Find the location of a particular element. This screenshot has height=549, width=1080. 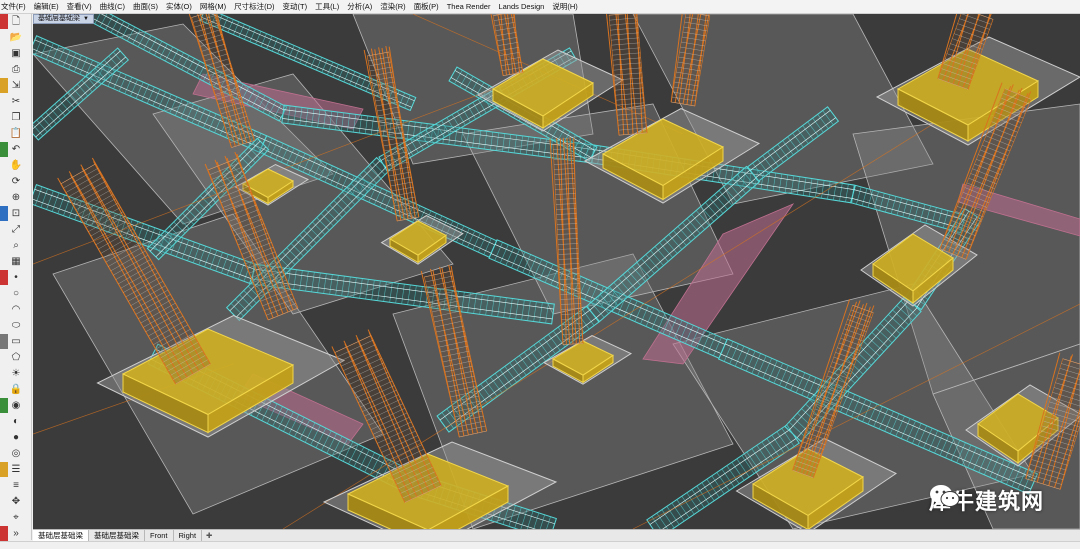

snap-icon: ⌖ is located at coordinates (16, 517).